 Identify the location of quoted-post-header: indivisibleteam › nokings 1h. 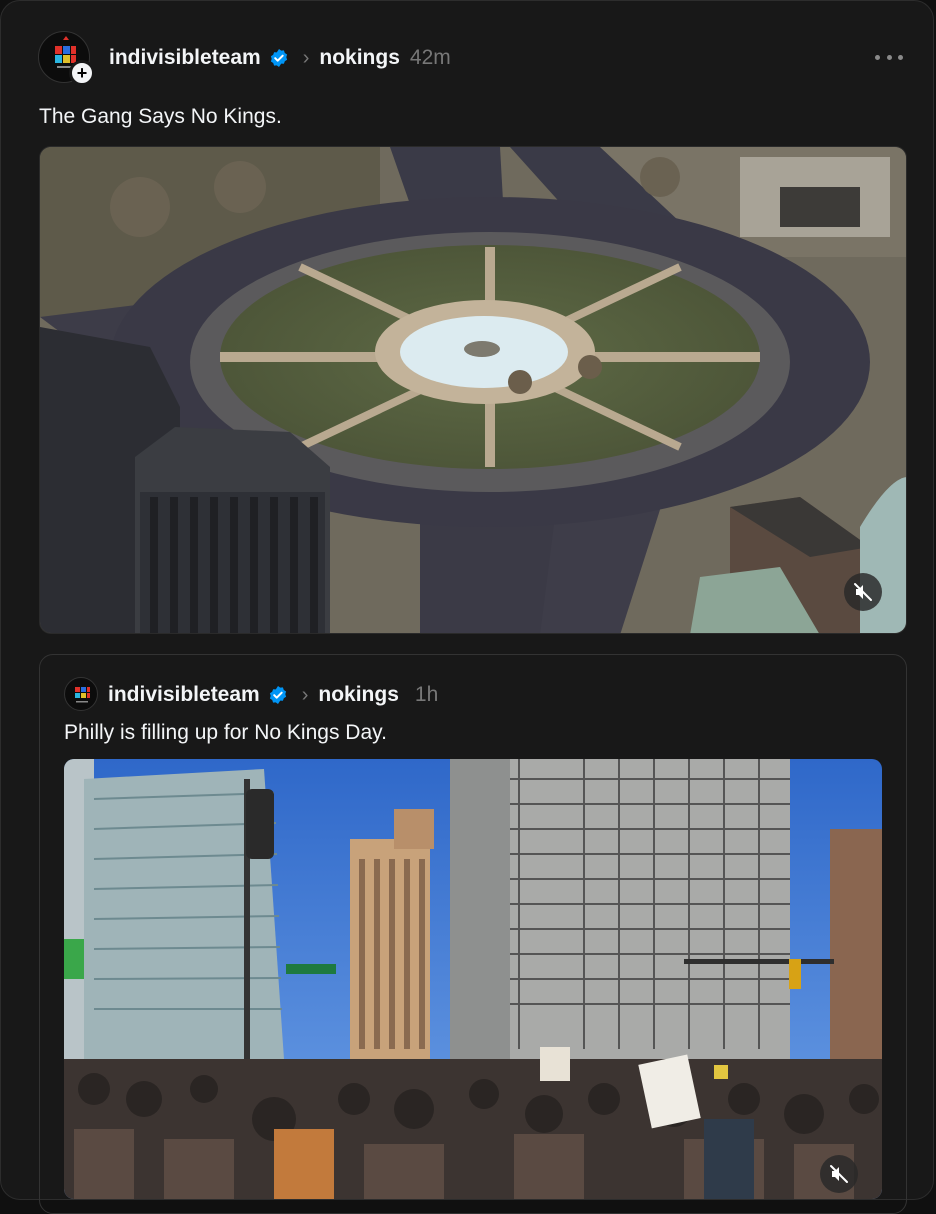
(273, 695).